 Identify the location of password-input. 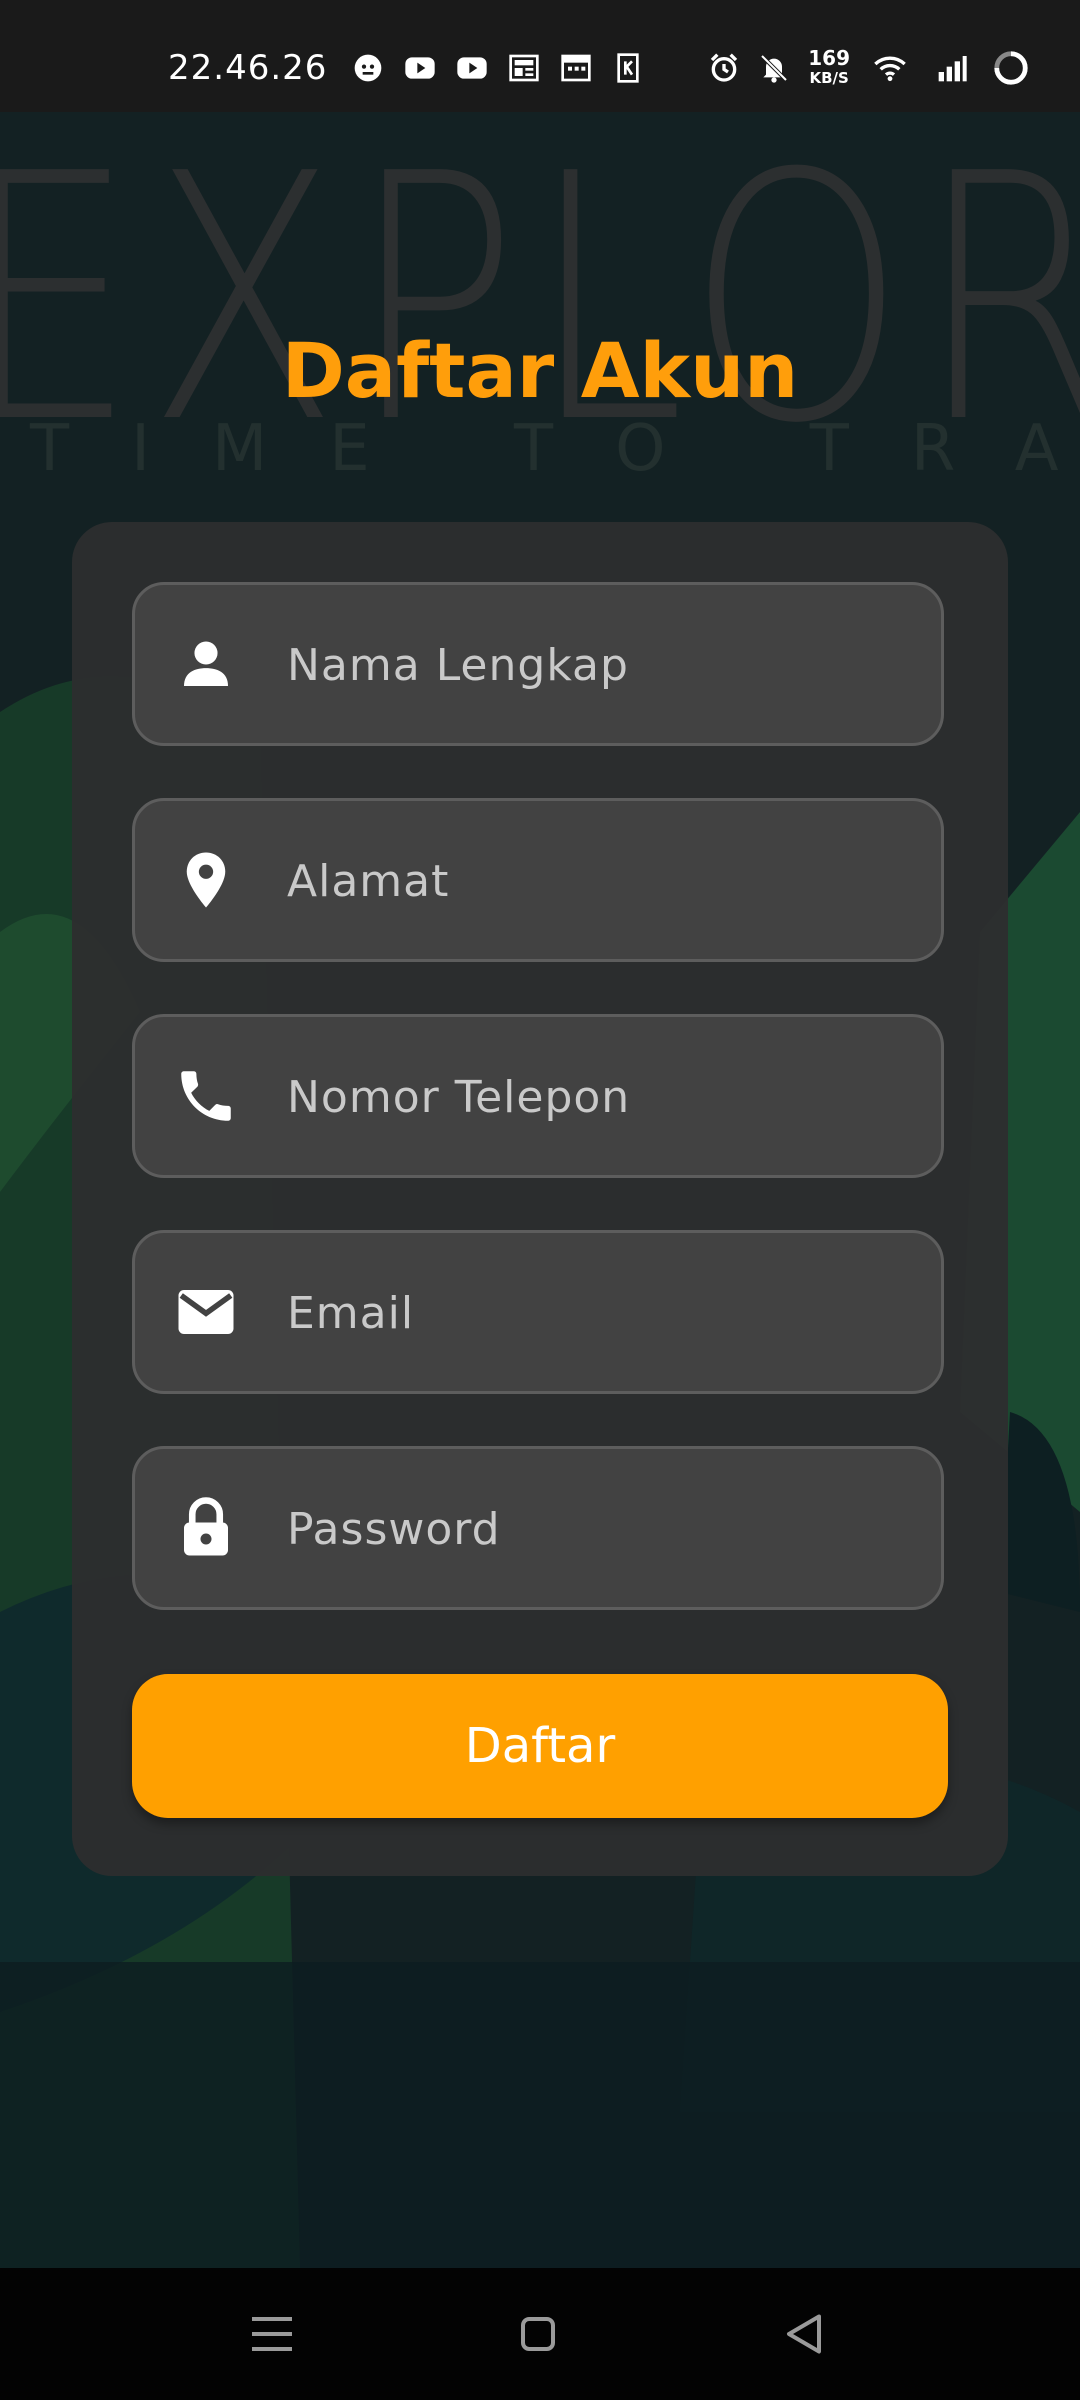
(597, 1529).